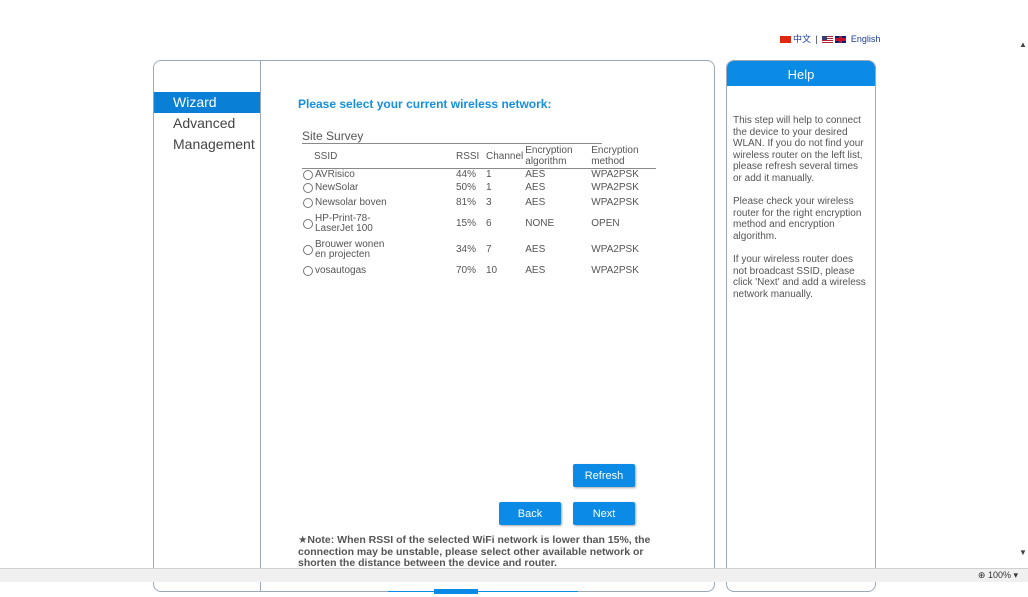 The height and width of the screenshot is (597, 1028). I want to click on scroll-down-icon: ▼, so click(1023, 552).